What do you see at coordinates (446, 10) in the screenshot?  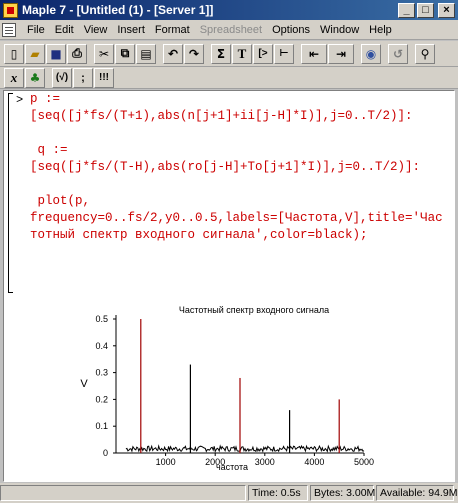 I see `close-button: ×` at bounding box center [446, 10].